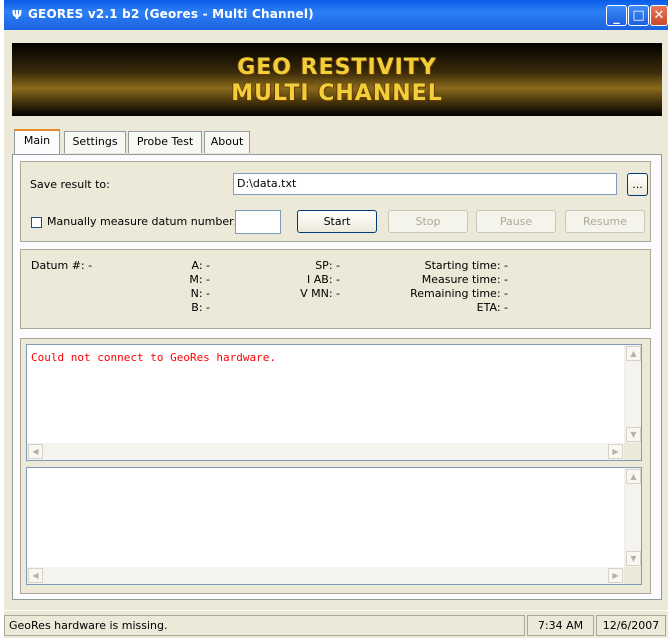 This screenshot has width=668, height=638. I want to click on log-message: Could not connect to GeoRes hardware., so click(154, 357).